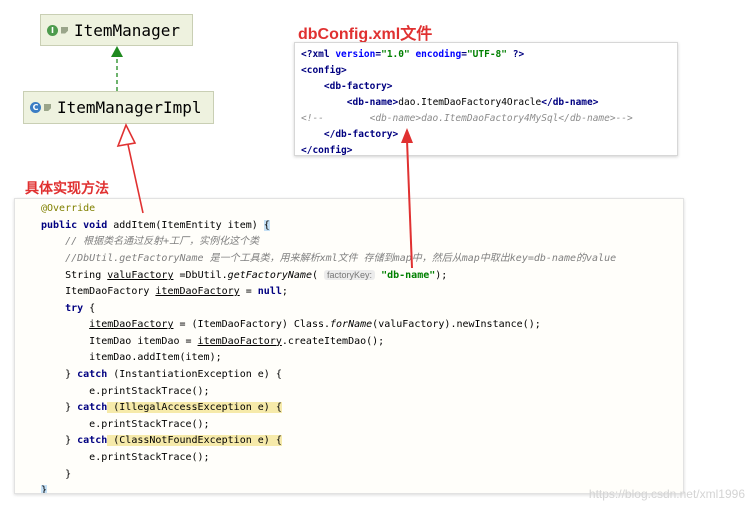  Describe the element at coordinates (413, 54) in the screenshot. I see `xml-declaration: <?xml version="1.0" encoding="UTF-8" ?>` at that location.